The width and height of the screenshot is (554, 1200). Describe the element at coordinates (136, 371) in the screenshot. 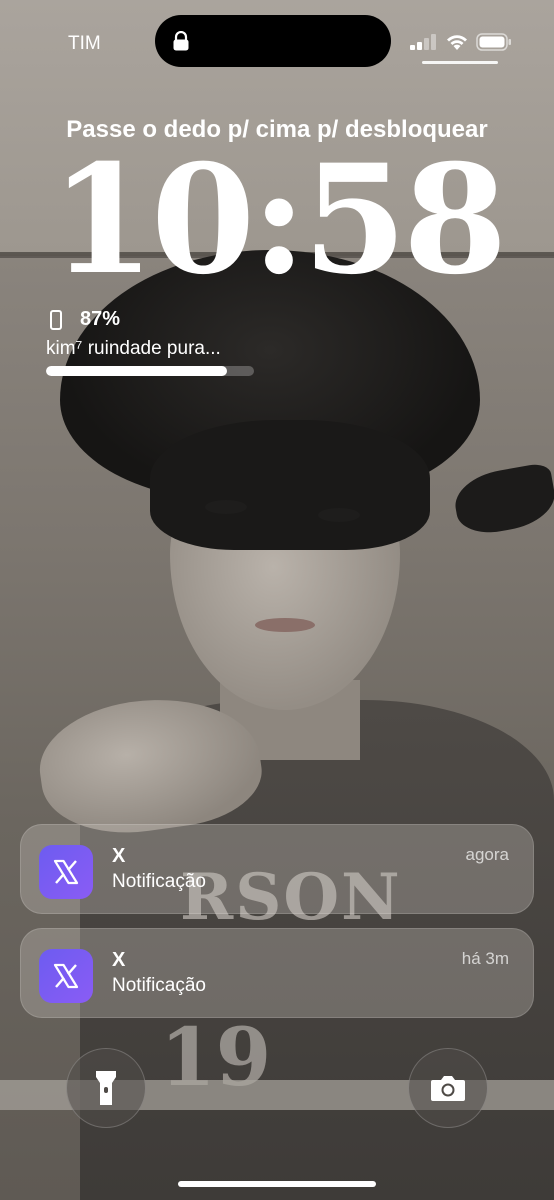

I see `playback-progress-fill` at that location.